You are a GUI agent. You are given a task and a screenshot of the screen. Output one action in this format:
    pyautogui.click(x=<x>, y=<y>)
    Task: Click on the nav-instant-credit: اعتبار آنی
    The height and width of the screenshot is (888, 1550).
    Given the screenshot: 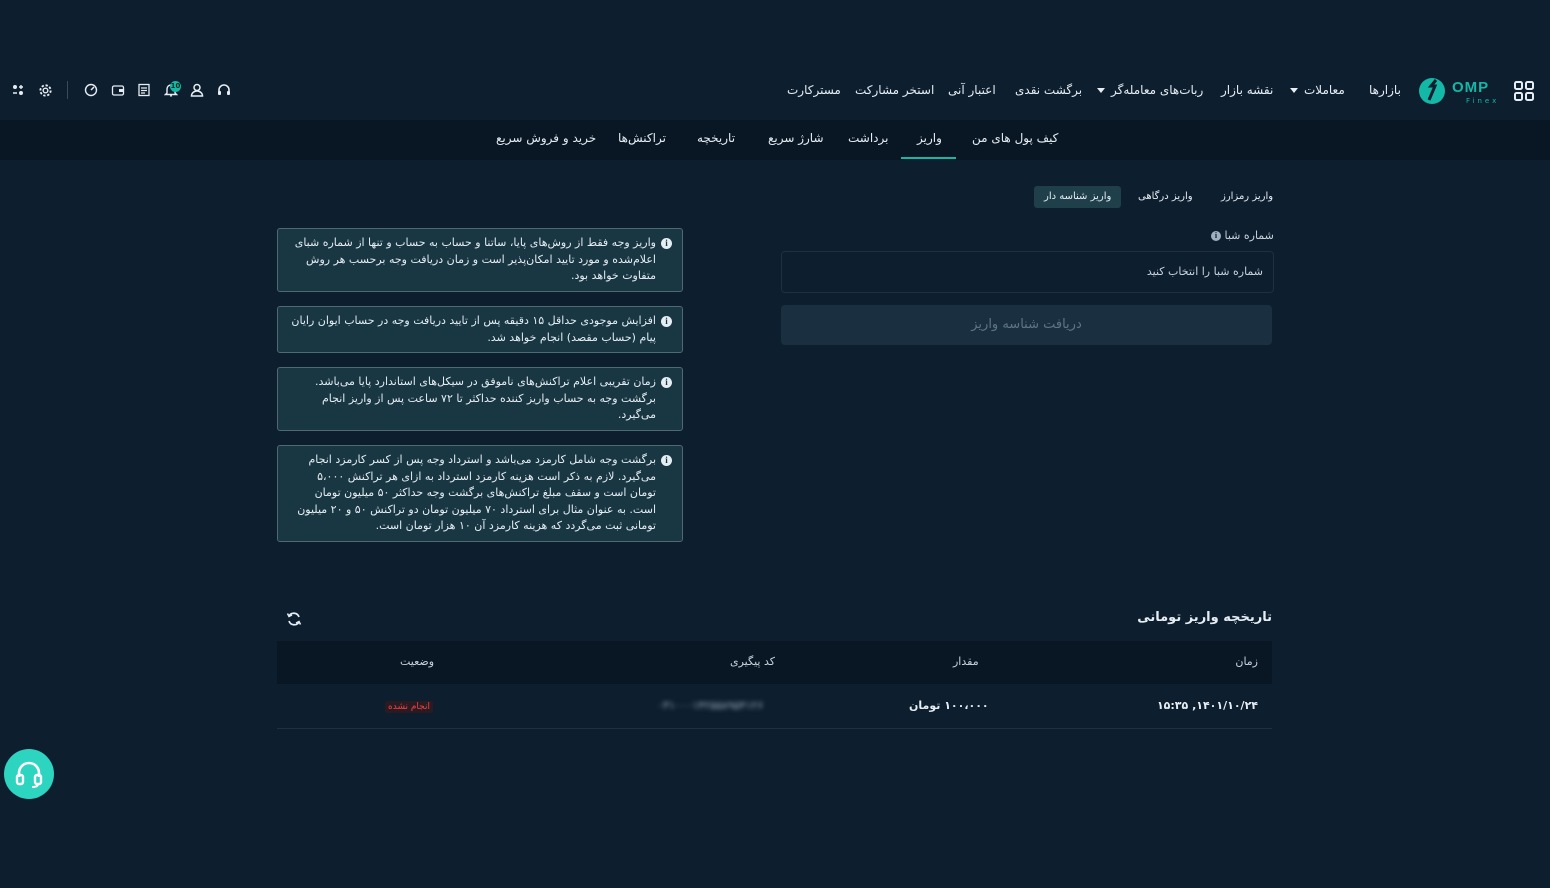 What is the action you would take?
    pyautogui.click(x=972, y=90)
    